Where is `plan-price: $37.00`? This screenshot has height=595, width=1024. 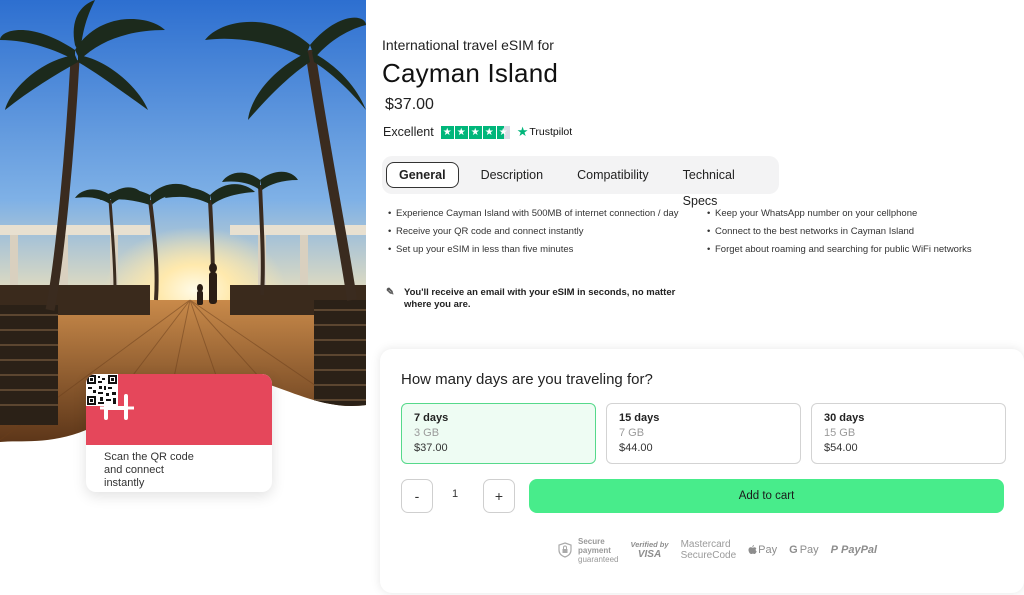 plan-price: $37.00 is located at coordinates (431, 448).